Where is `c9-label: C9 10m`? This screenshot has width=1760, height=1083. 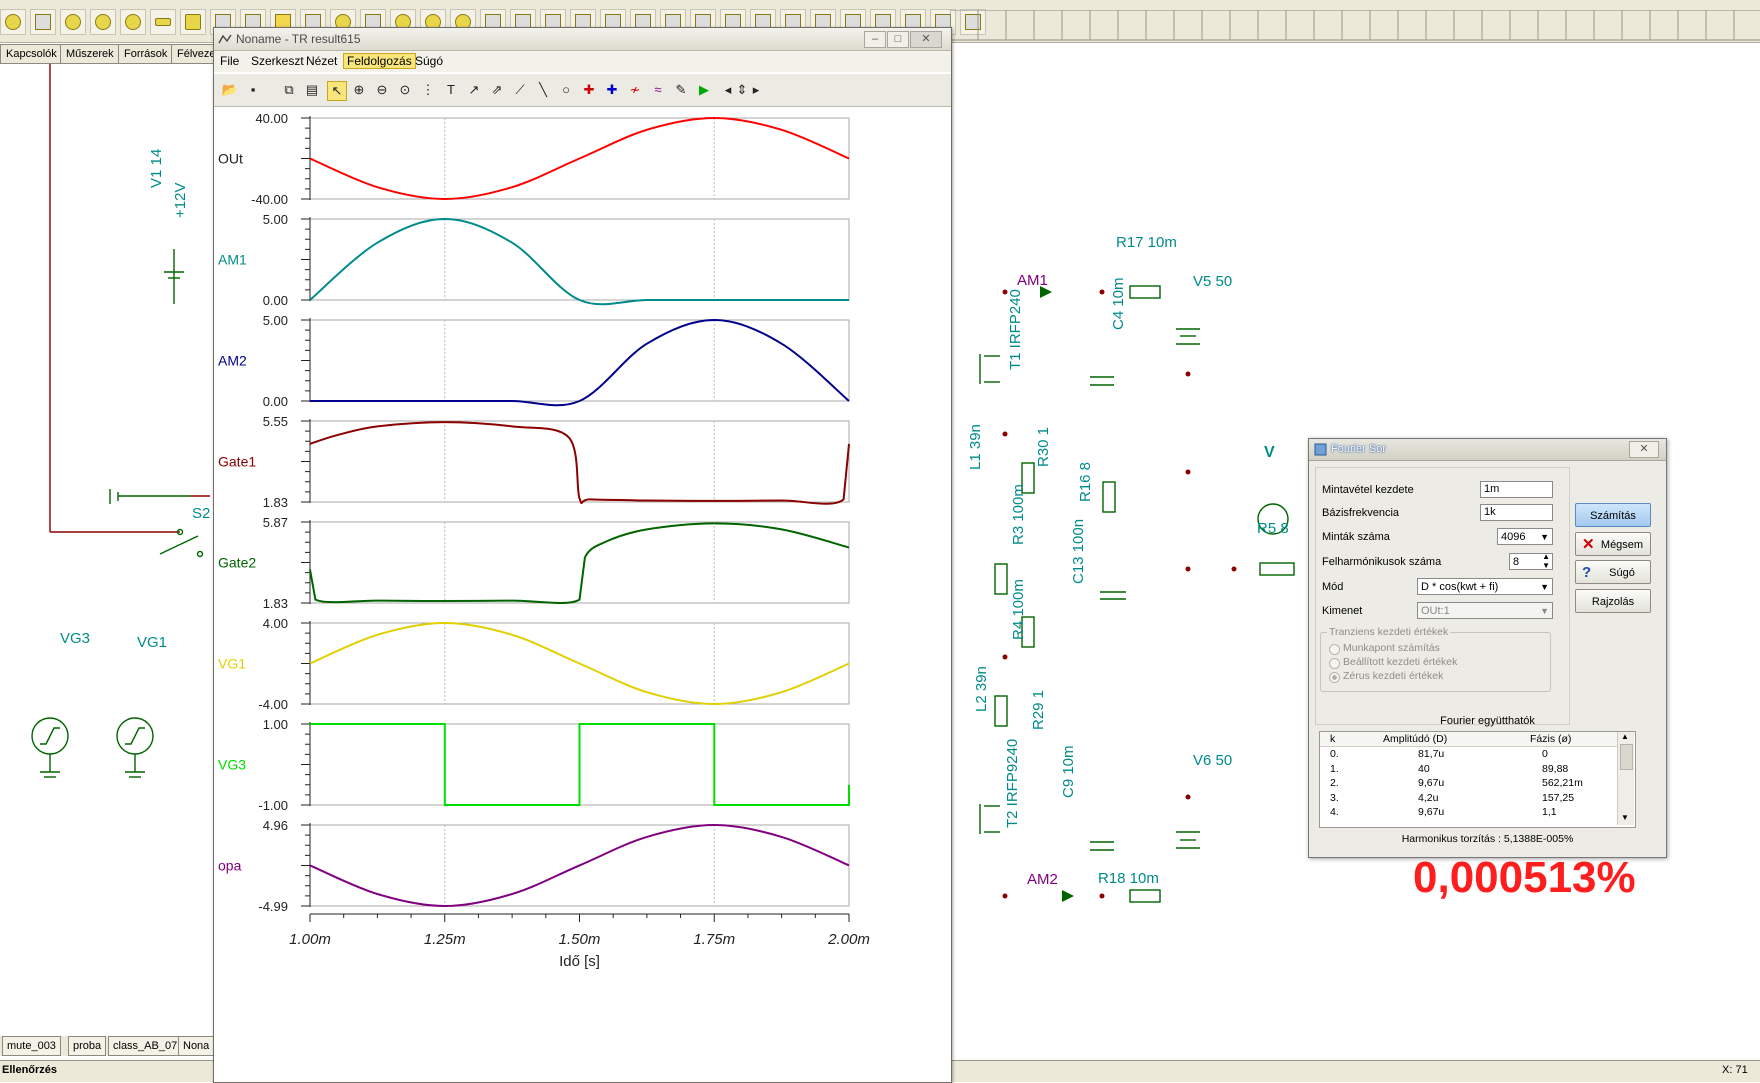 c9-label: C9 10m is located at coordinates (1068, 771).